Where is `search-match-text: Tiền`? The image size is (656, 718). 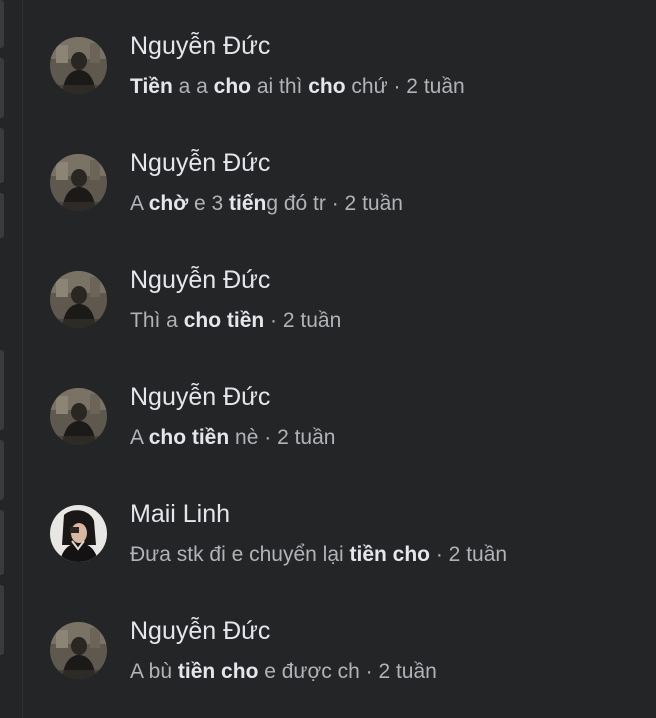
search-match-text: Tiền is located at coordinates (151, 86).